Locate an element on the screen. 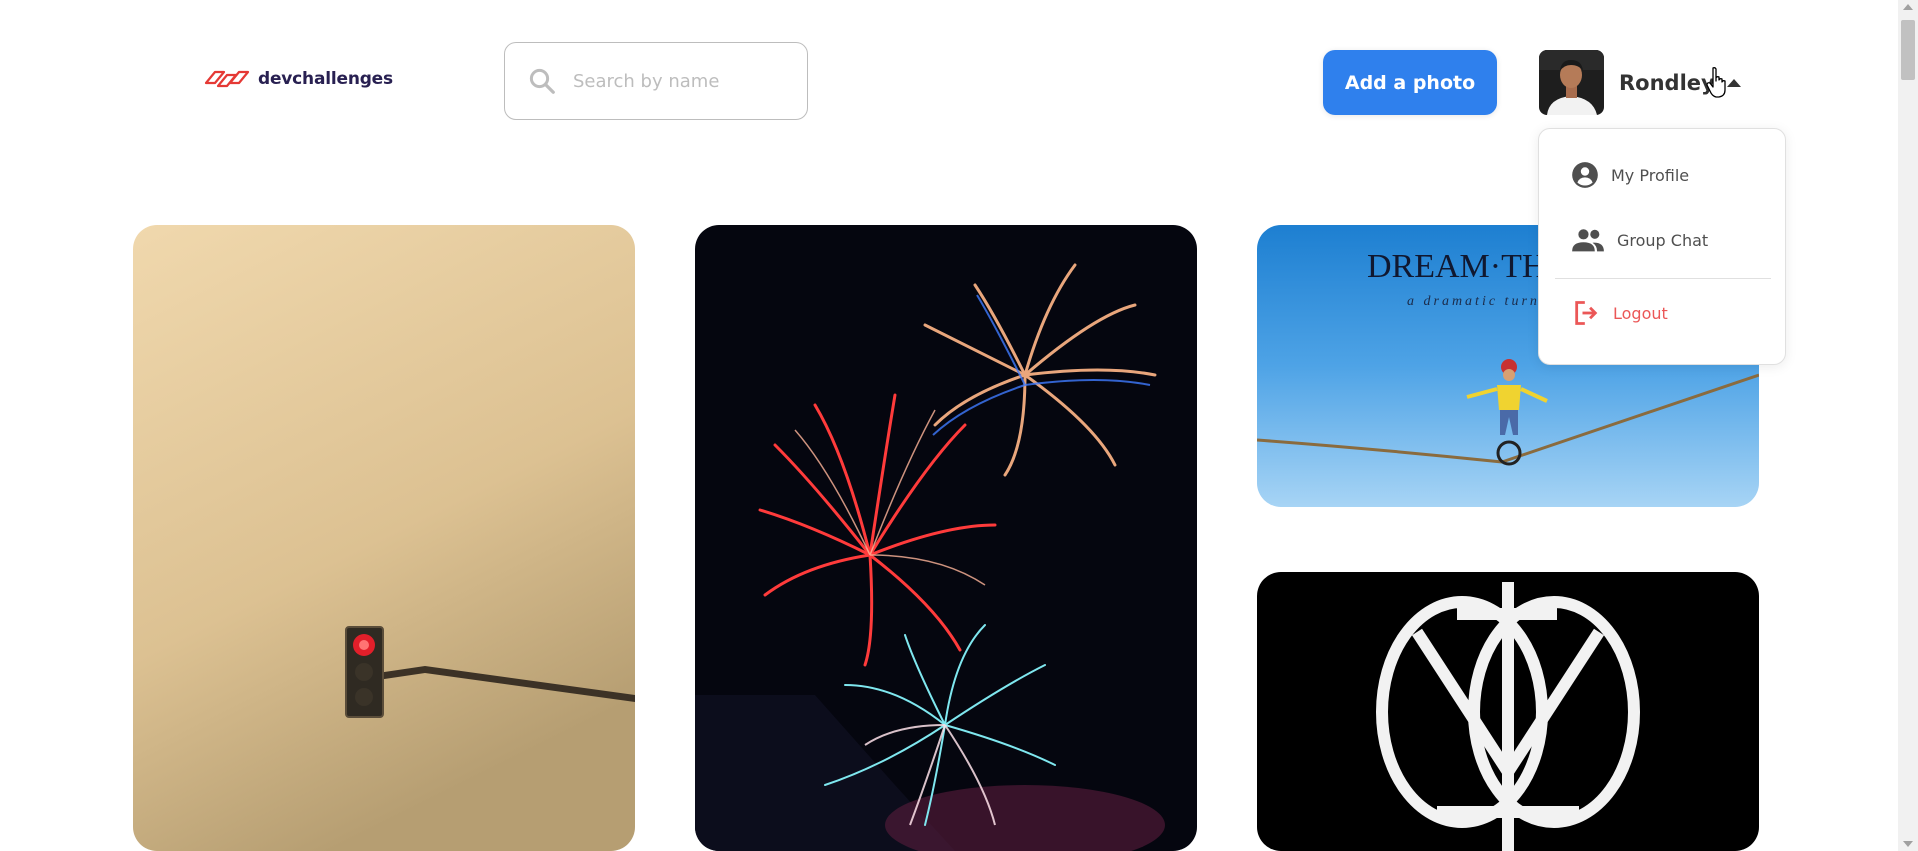 The height and width of the screenshot is (851, 1918). people-icon is located at coordinates (1588, 240).